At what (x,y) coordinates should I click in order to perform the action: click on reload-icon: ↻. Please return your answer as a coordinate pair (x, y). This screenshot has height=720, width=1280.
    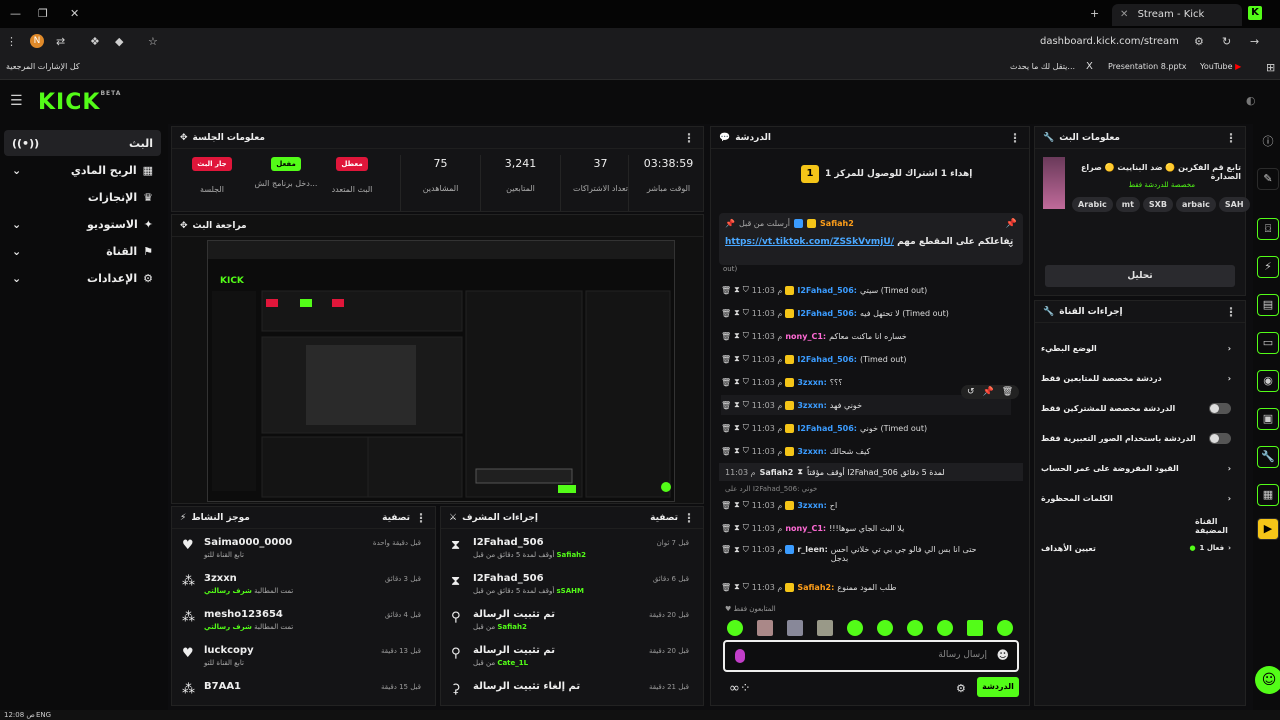
    Looking at the image, I should click on (1226, 42).